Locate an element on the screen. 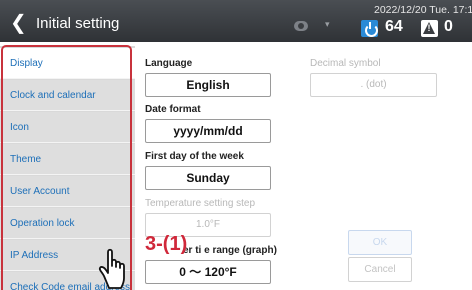 Image resolution: width=472 pixels, height=290 pixels. step-annotation: 3-(1) is located at coordinates (166, 244).